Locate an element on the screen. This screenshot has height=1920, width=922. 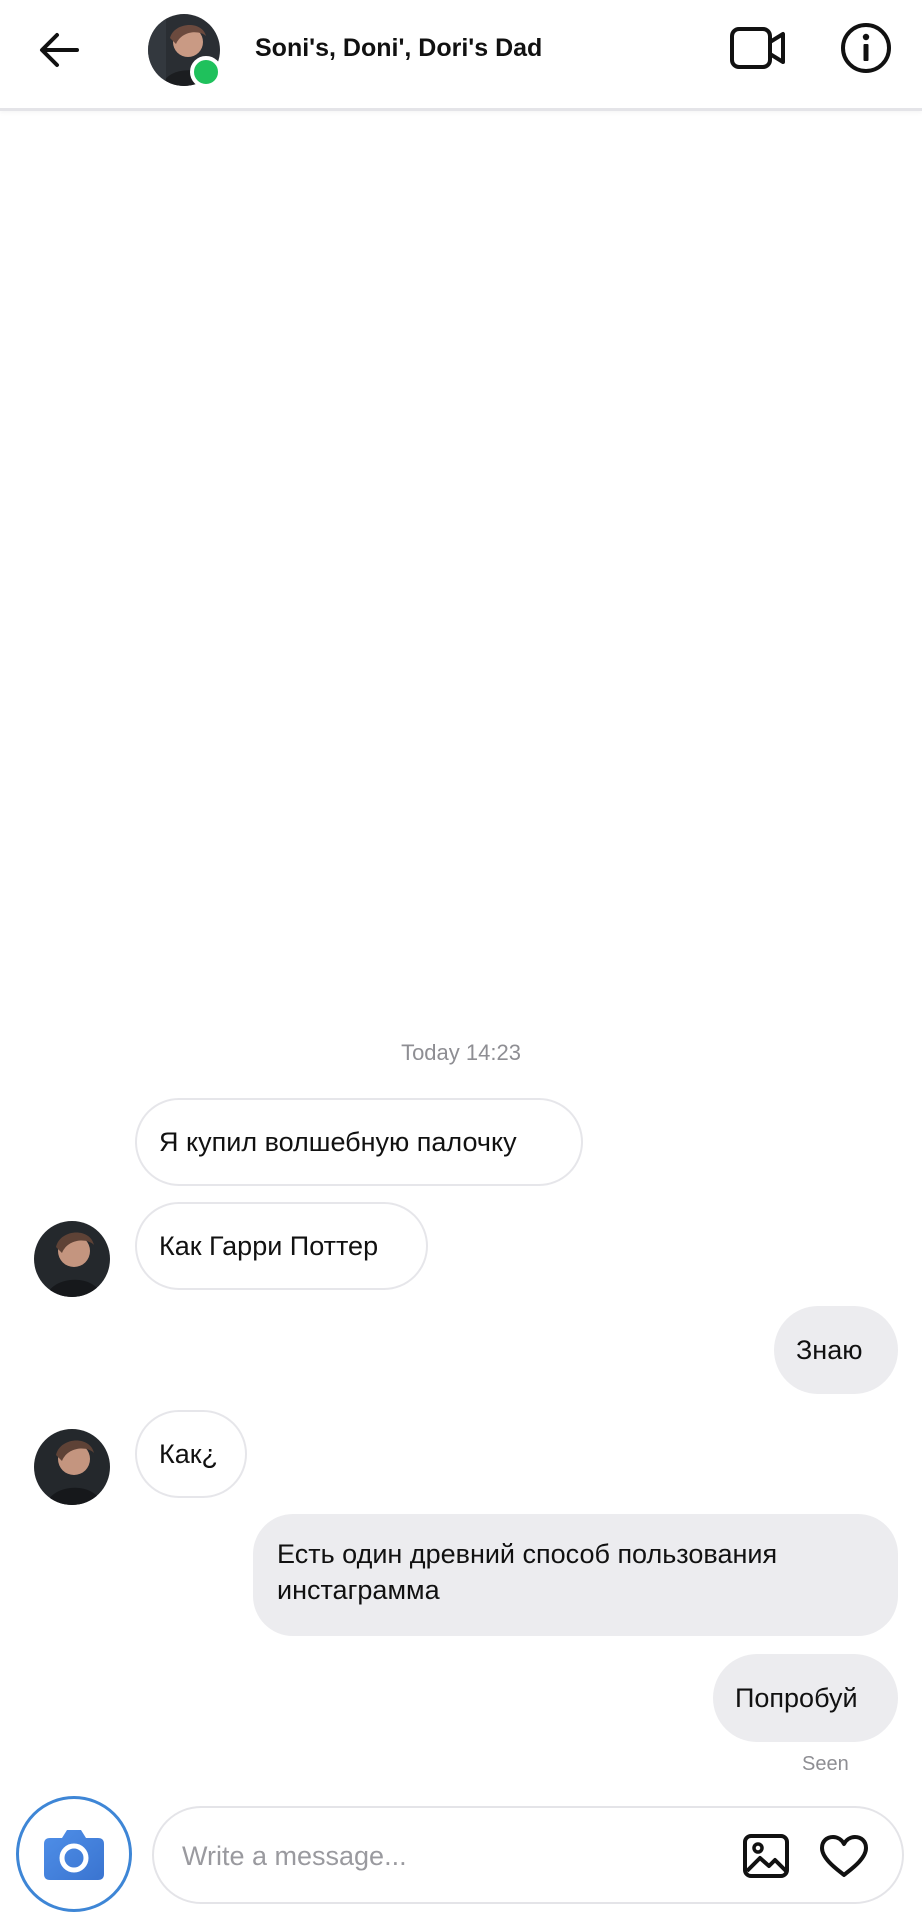
camera-button is located at coordinates (74, 1854).